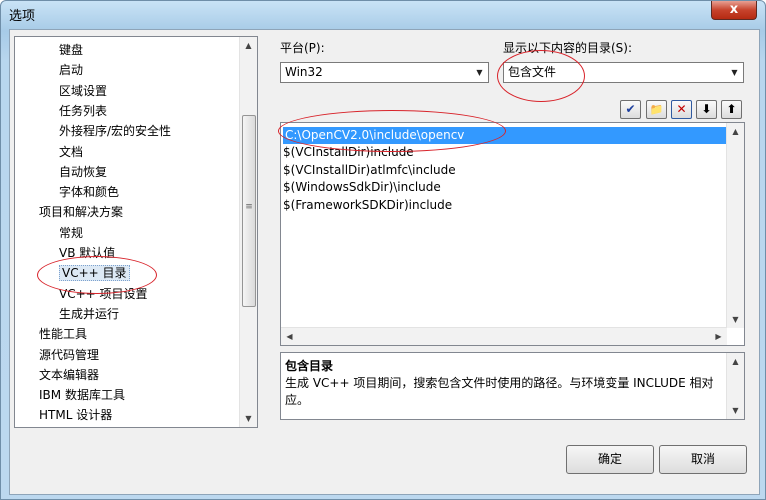 The height and width of the screenshot is (500, 766). What do you see at coordinates (384, 72) in the screenshot?
I see `platform-select: Win32 ▼` at bounding box center [384, 72].